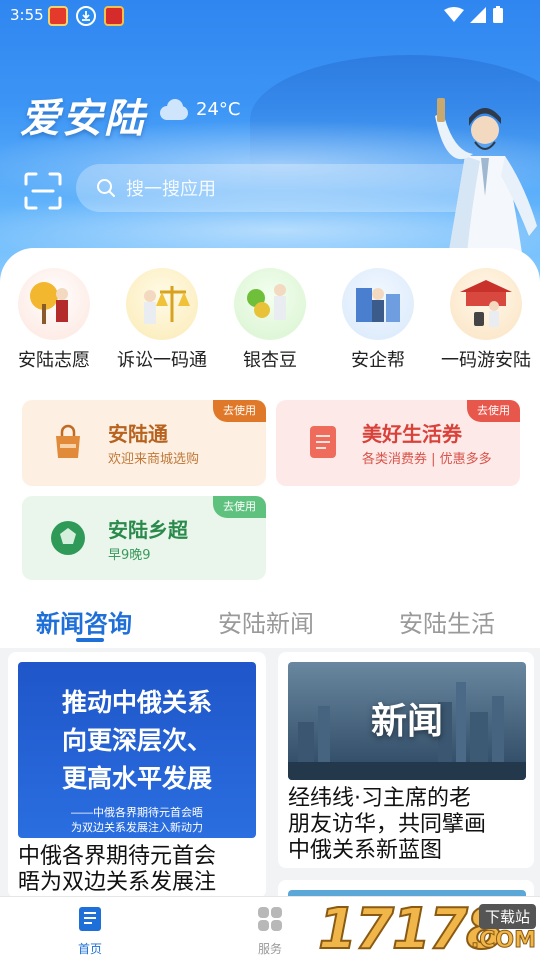 The height and width of the screenshot is (960, 540). Describe the element at coordinates (117, 856) in the screenshot. I see `news-title-line: 中俄各界期待元首会` at that location.